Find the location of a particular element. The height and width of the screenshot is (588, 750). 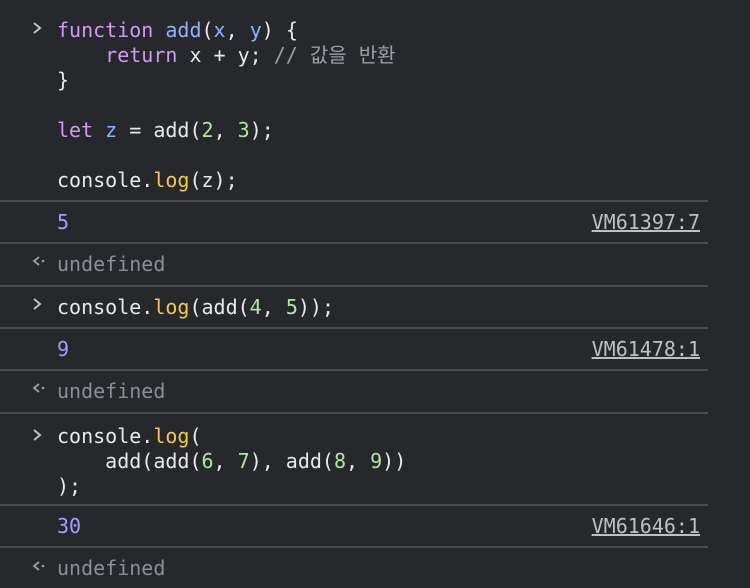

code-line: function add(x, y) { is located at coordinates (226, 30).